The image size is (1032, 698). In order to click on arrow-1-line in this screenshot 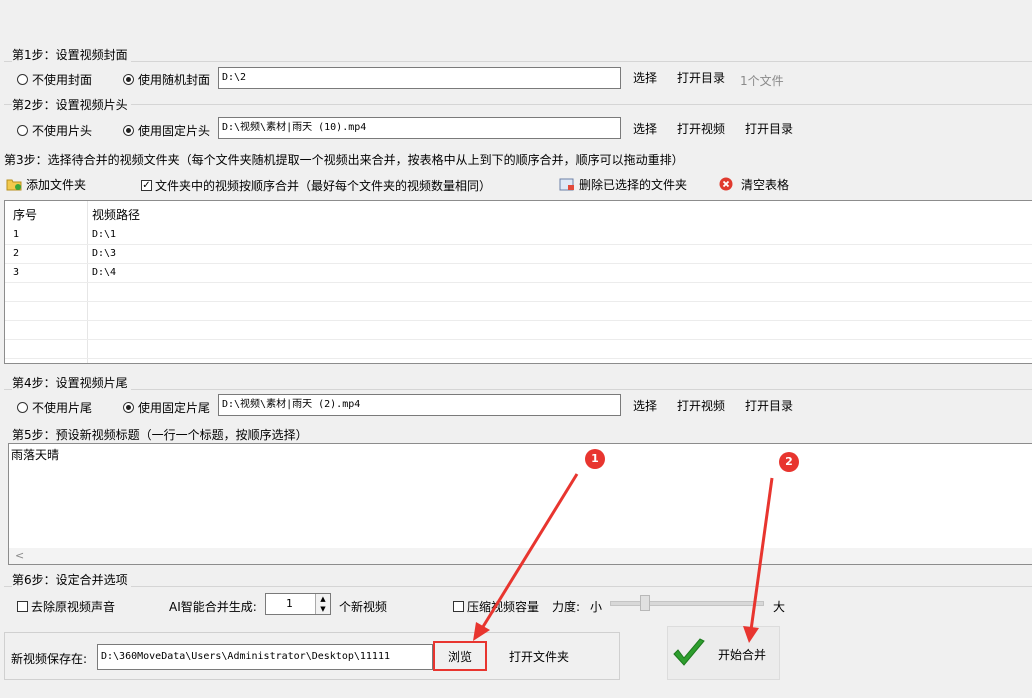, I will do `click(529, 552)`.